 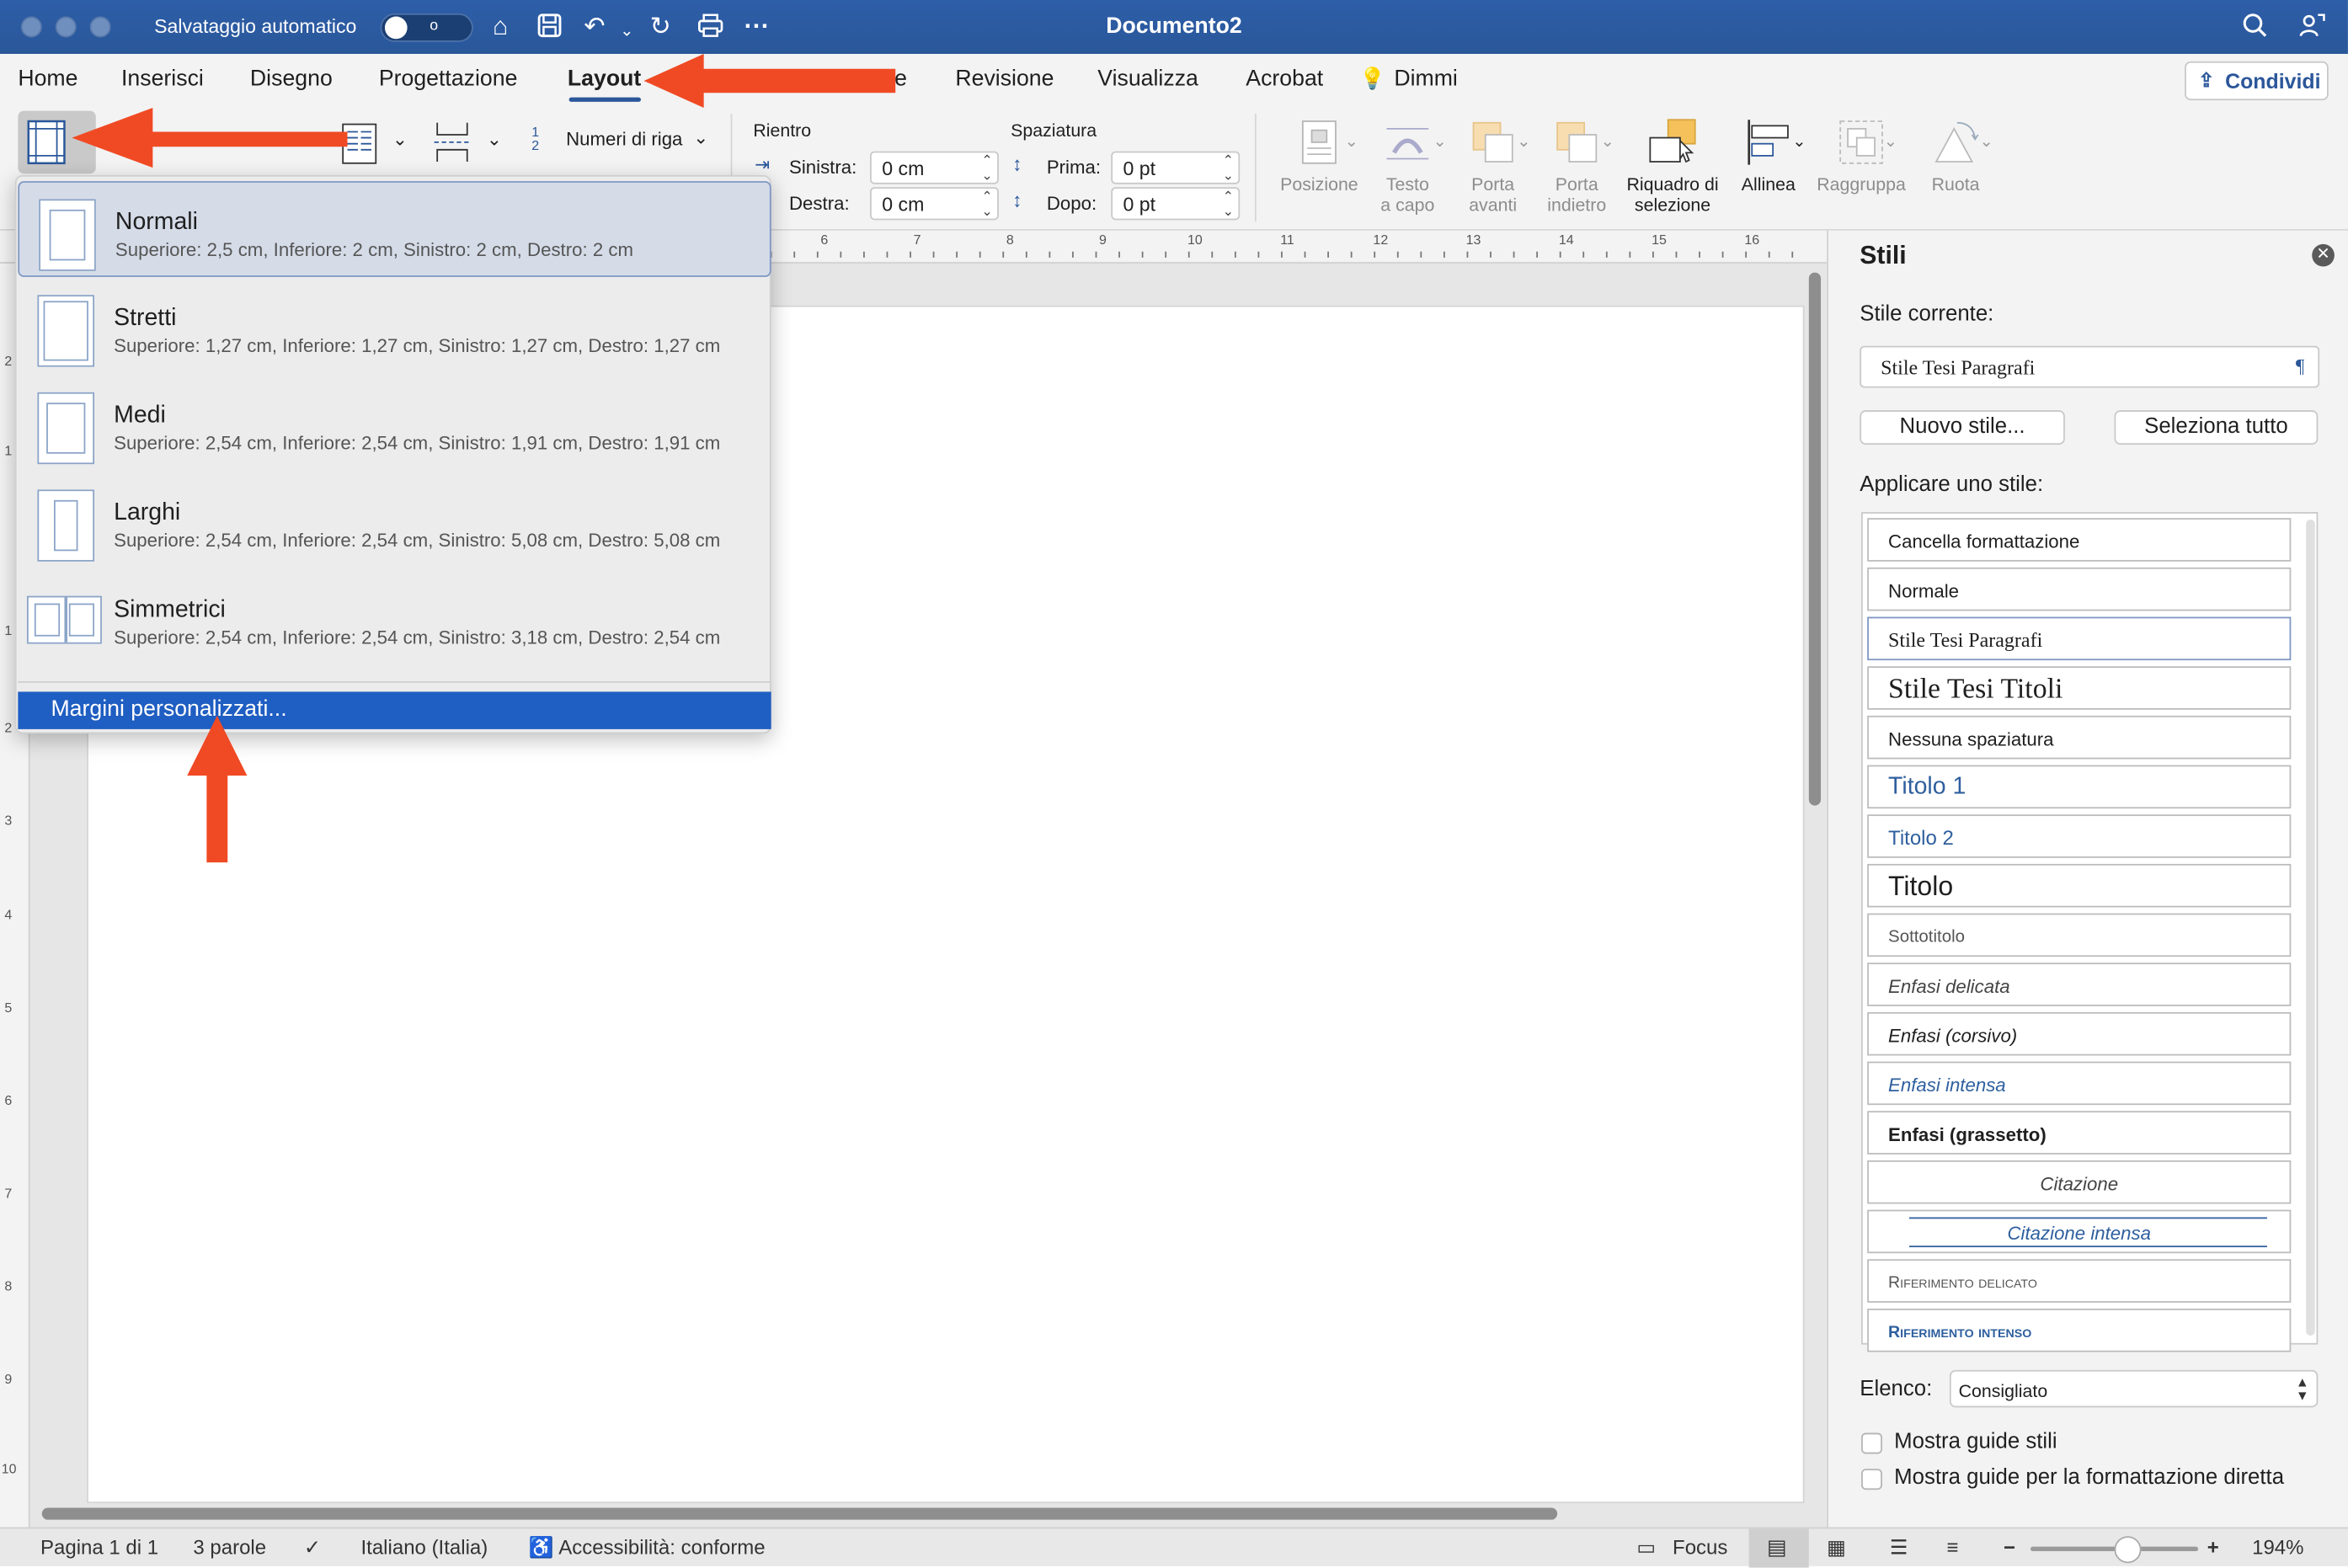 I want to click on arrow-to-margins-button, so click(x=210, y=138).